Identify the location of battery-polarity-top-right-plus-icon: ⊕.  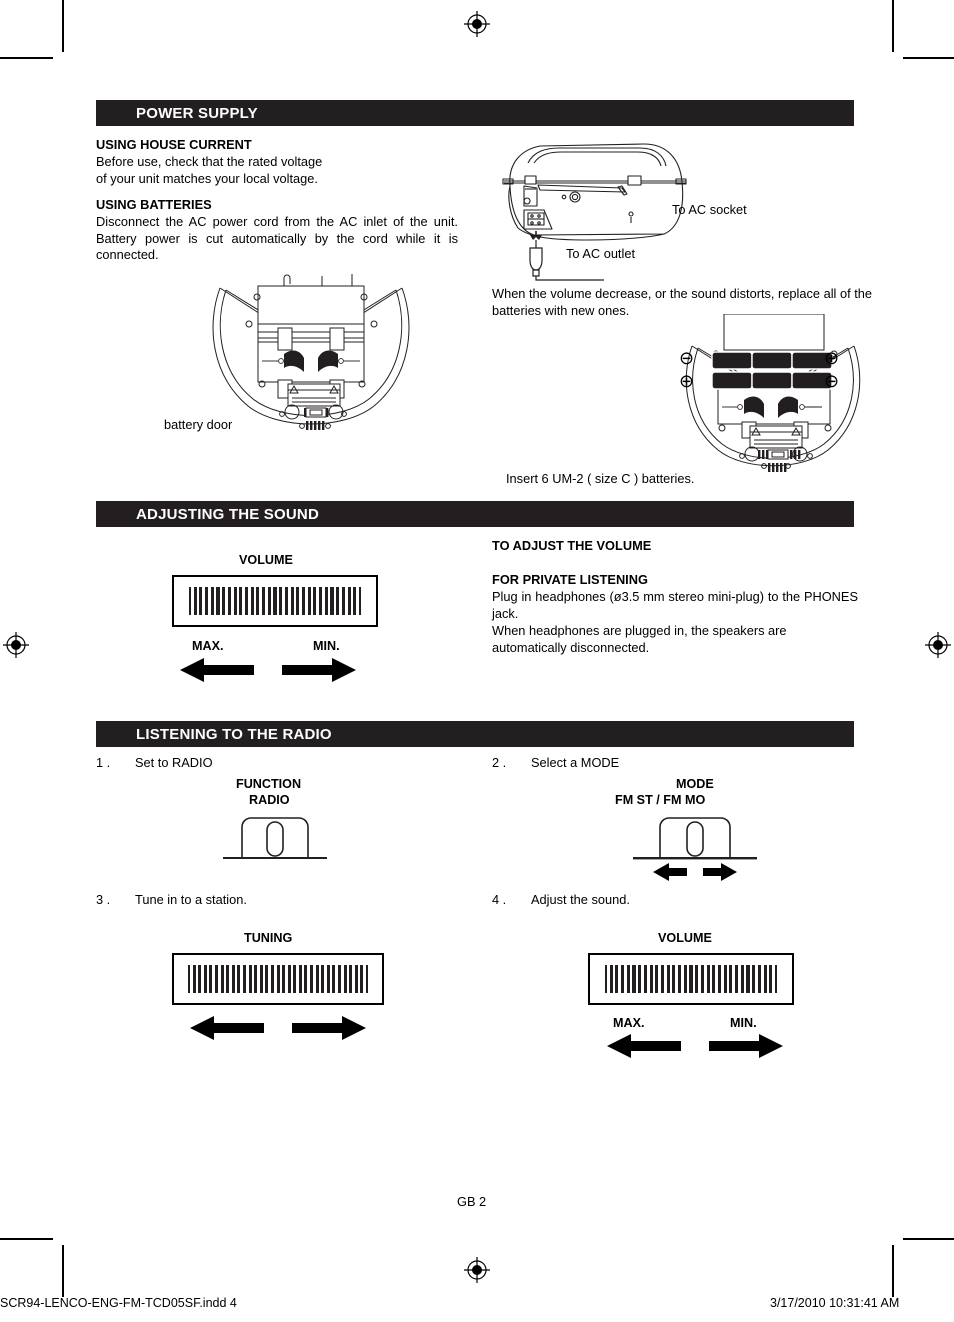
(832, 358).